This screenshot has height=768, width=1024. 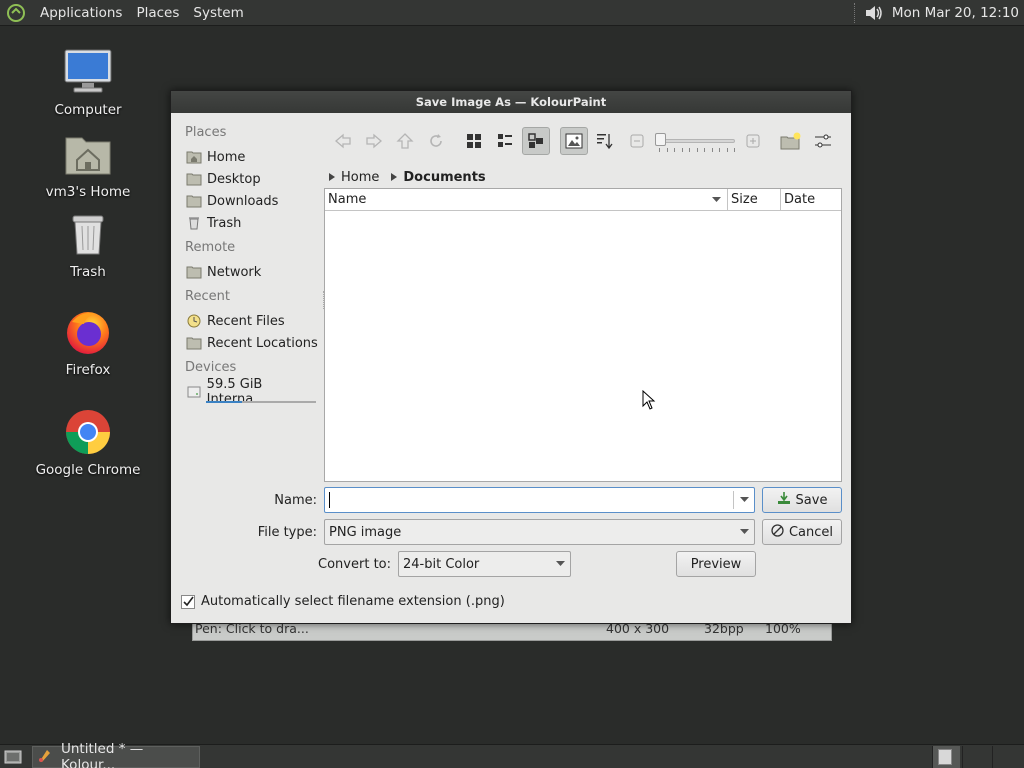 What do you see at coordinates (360, 177) in the screenshot?
I see `breadcrumb-home: Home` at bounding box center [360, 177].